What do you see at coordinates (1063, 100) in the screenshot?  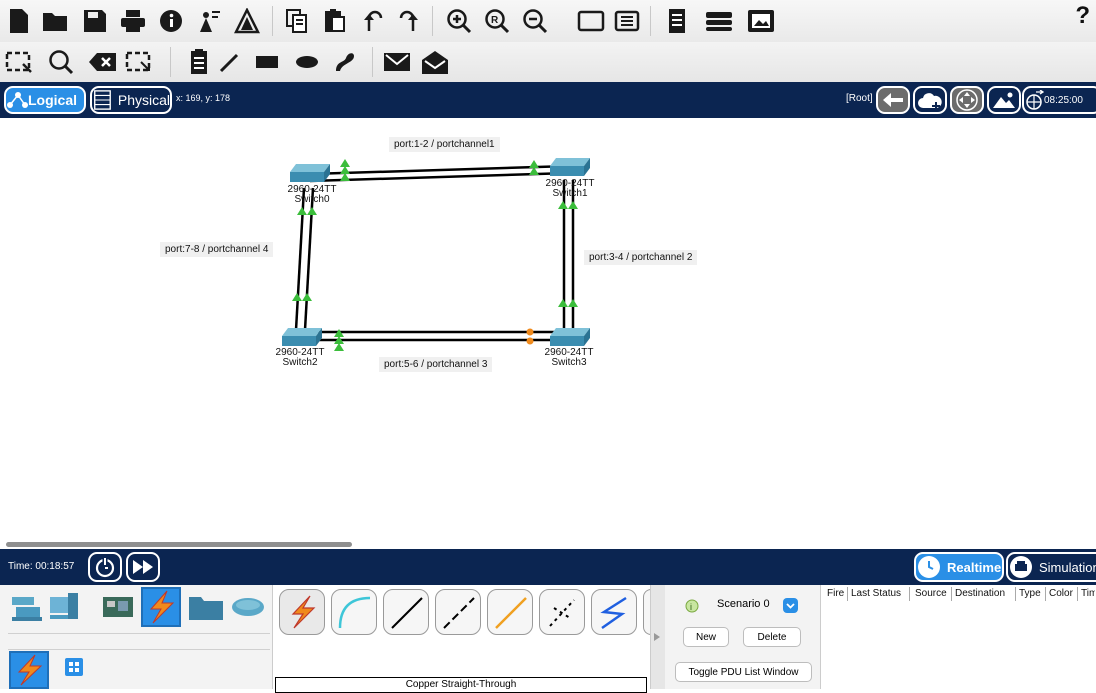 I see `clock-text: 08:25:00` at bounding box center [1063, 100].